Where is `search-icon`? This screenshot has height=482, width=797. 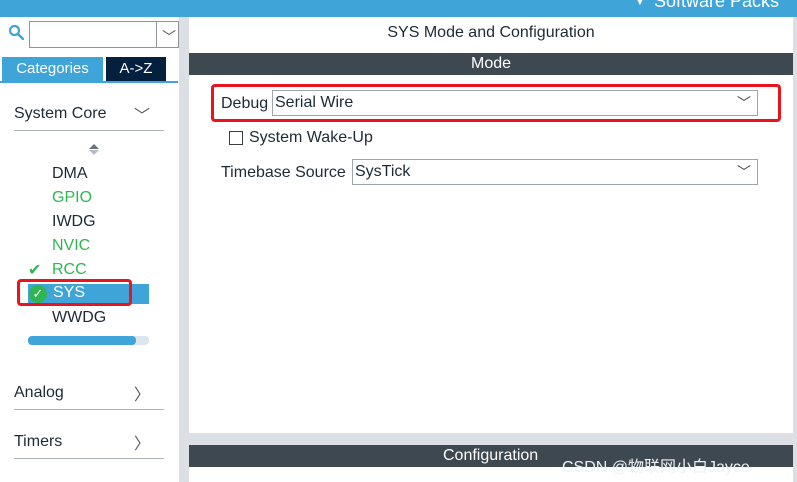 search-icon is located at coordinates (16, 32).